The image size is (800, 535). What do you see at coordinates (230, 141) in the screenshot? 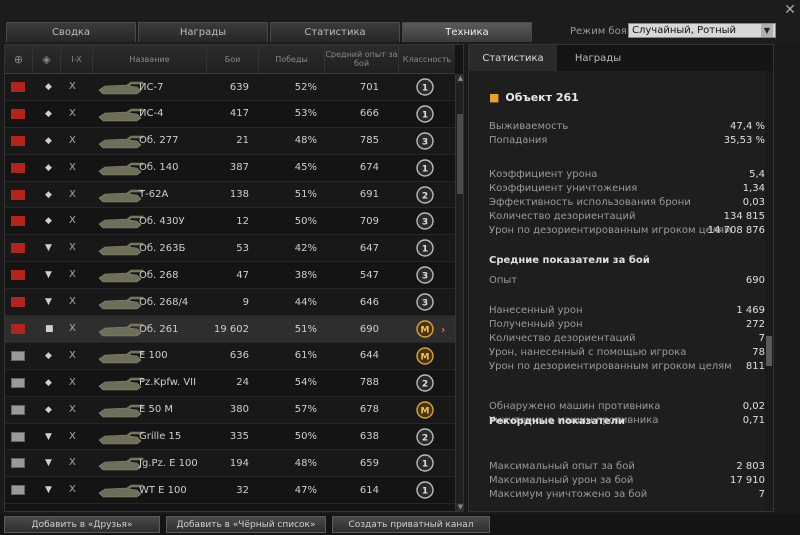
I see `table-row: ◆ X Об. 277 21 48% 785 3` at bounding box center [230, 141].